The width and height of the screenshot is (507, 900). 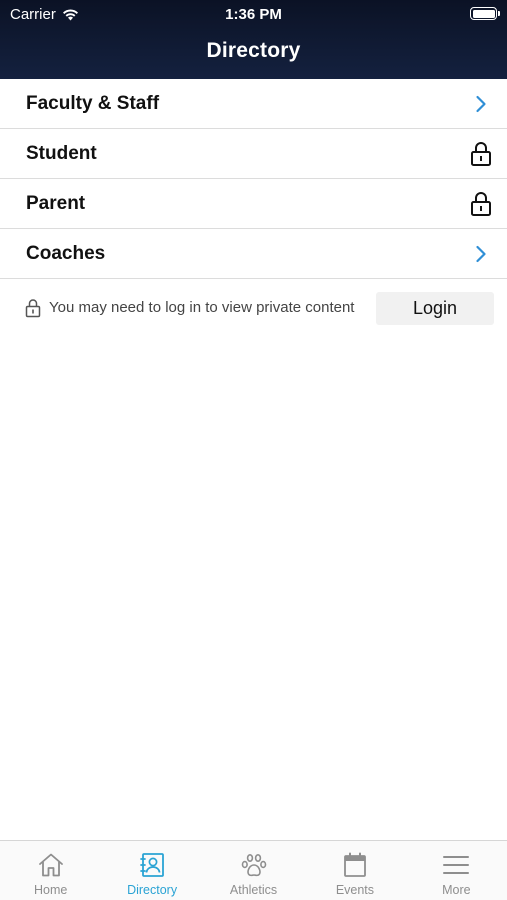 I want to click on tab-label: Athletics, so click(x=253, y=890).